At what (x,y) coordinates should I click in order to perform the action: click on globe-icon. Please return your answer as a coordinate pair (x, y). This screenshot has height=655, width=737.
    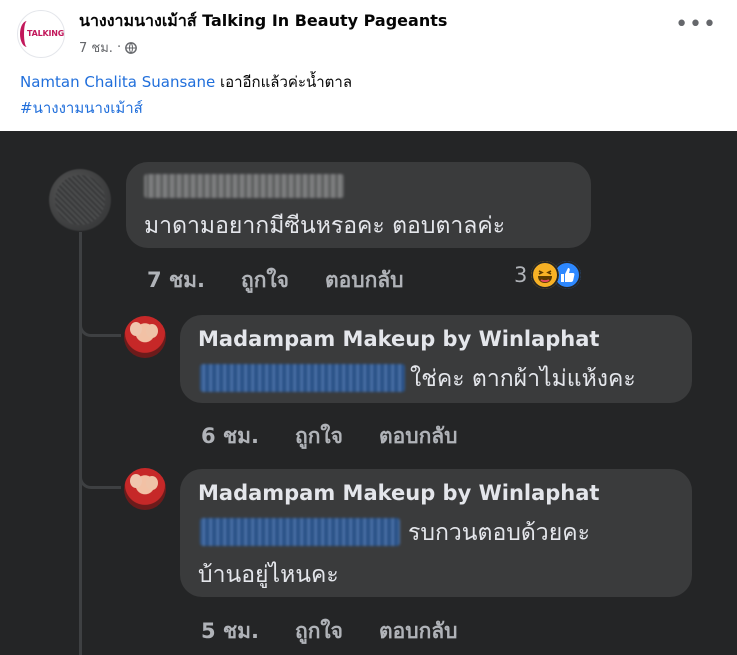
    Looking at the image, I should click on (131, 47).